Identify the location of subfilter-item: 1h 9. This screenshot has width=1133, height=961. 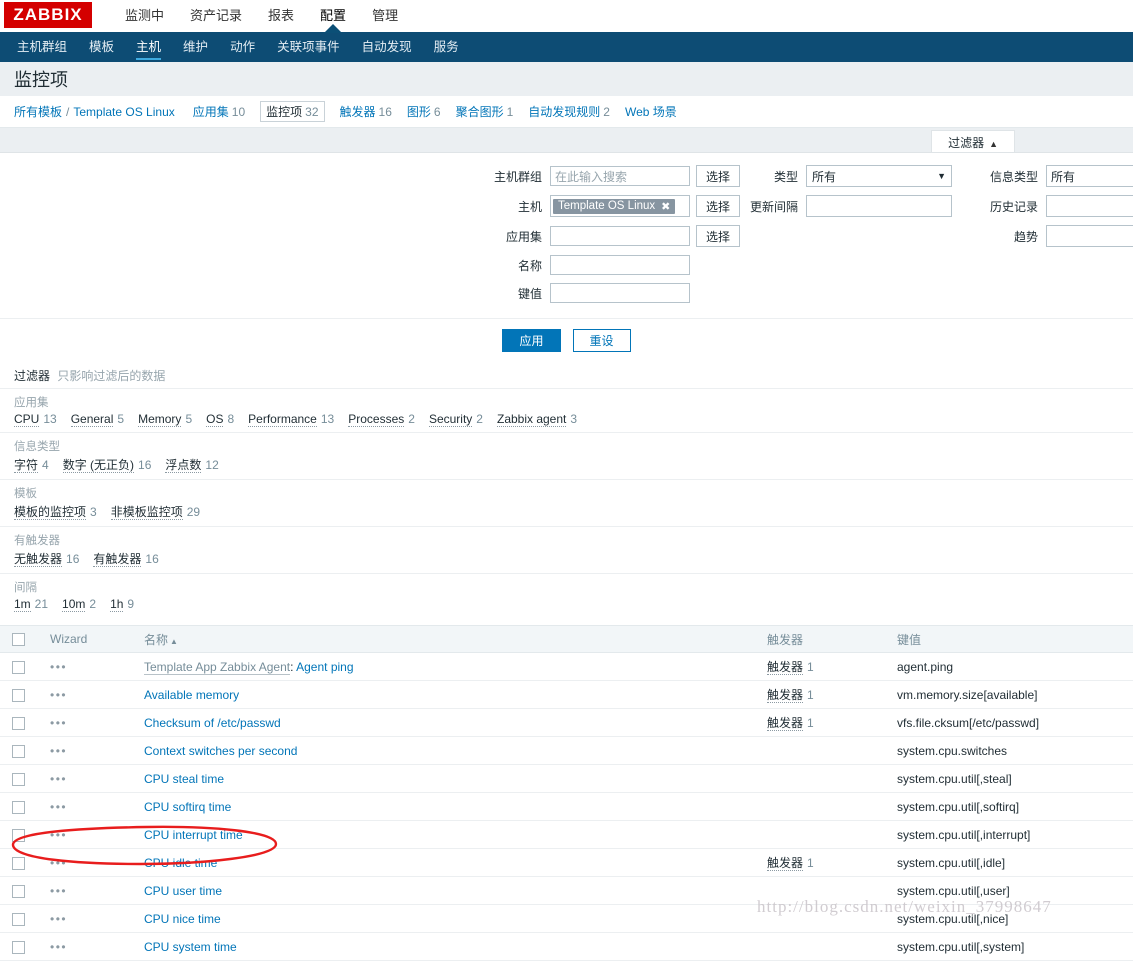
(122, 604).